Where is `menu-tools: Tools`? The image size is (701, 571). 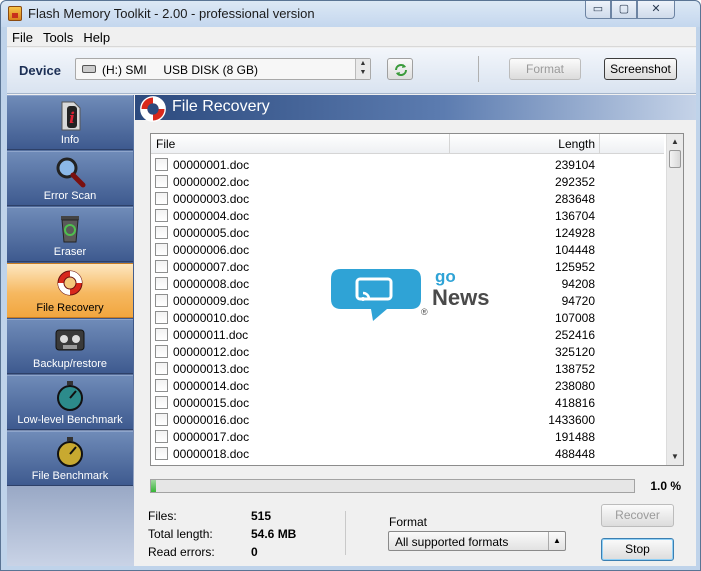
menu-tools: Tools is located at coordinates (58, 36).